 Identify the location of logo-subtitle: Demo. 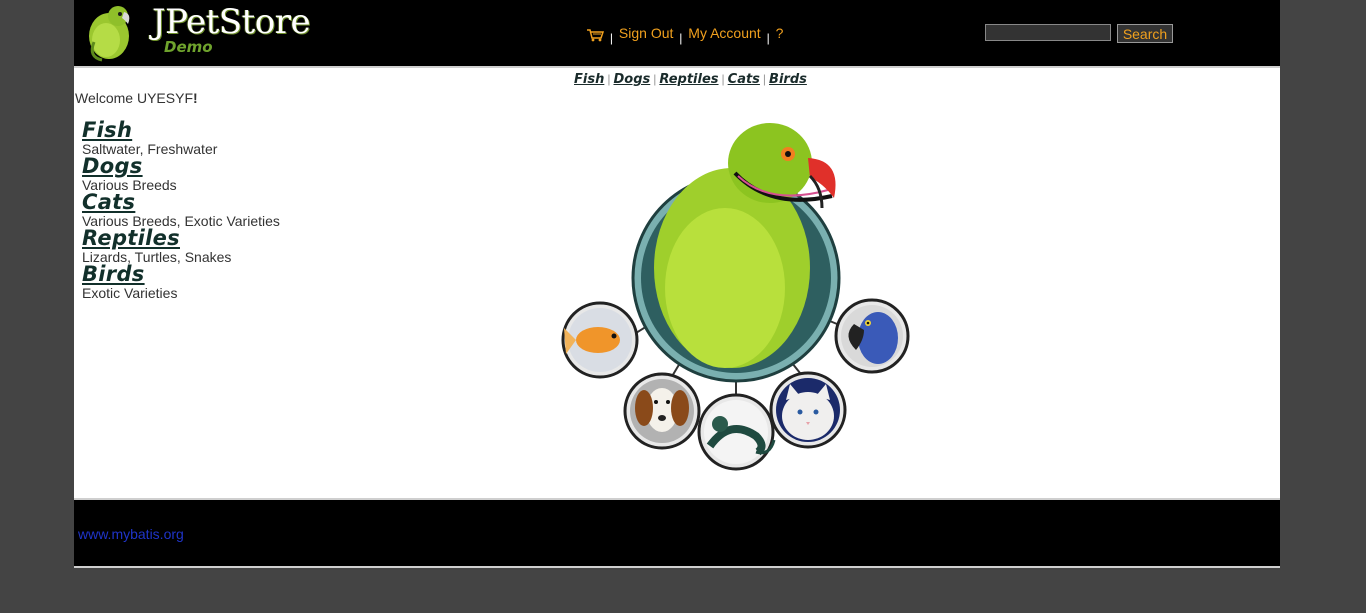
(188, 47).